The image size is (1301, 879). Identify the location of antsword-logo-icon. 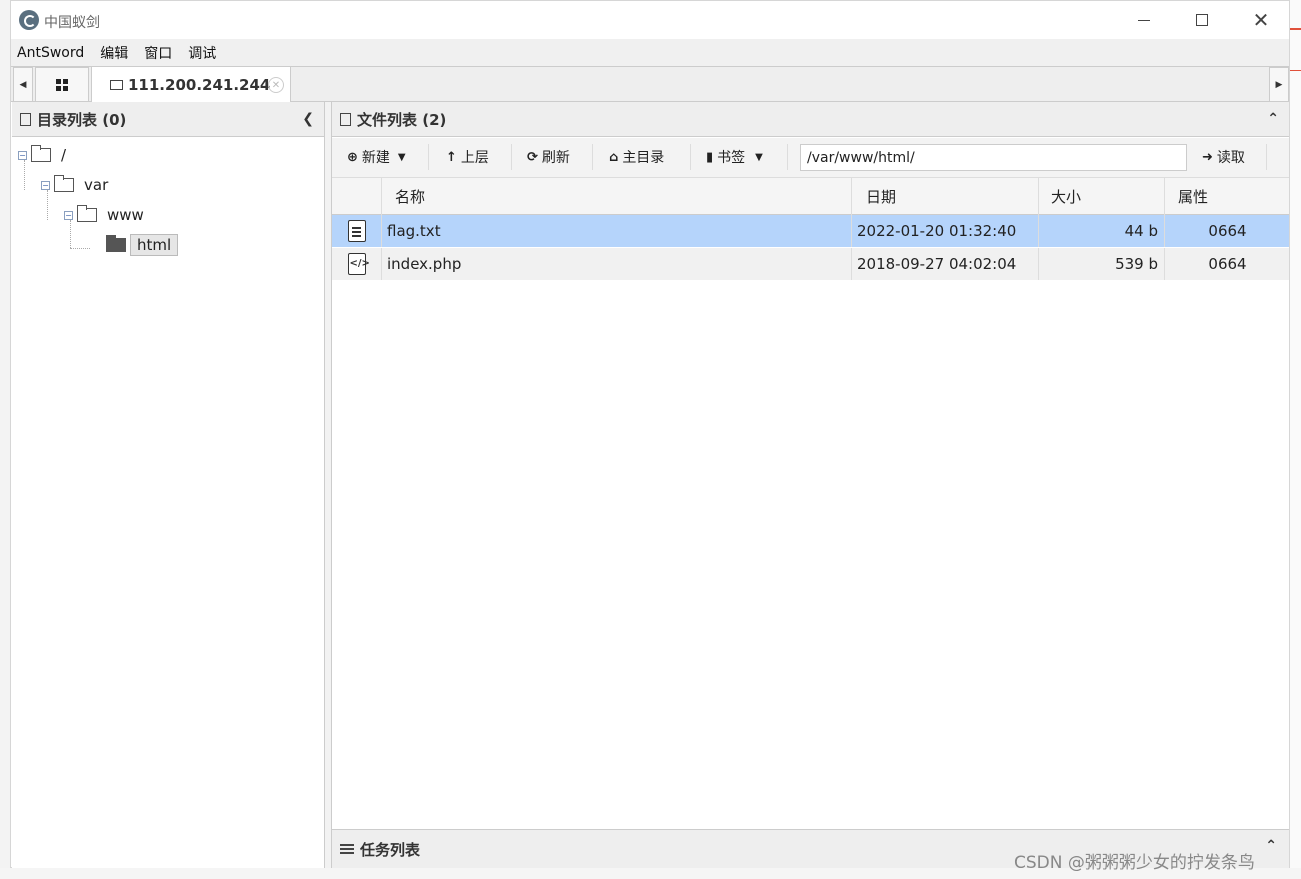
(29, 20).